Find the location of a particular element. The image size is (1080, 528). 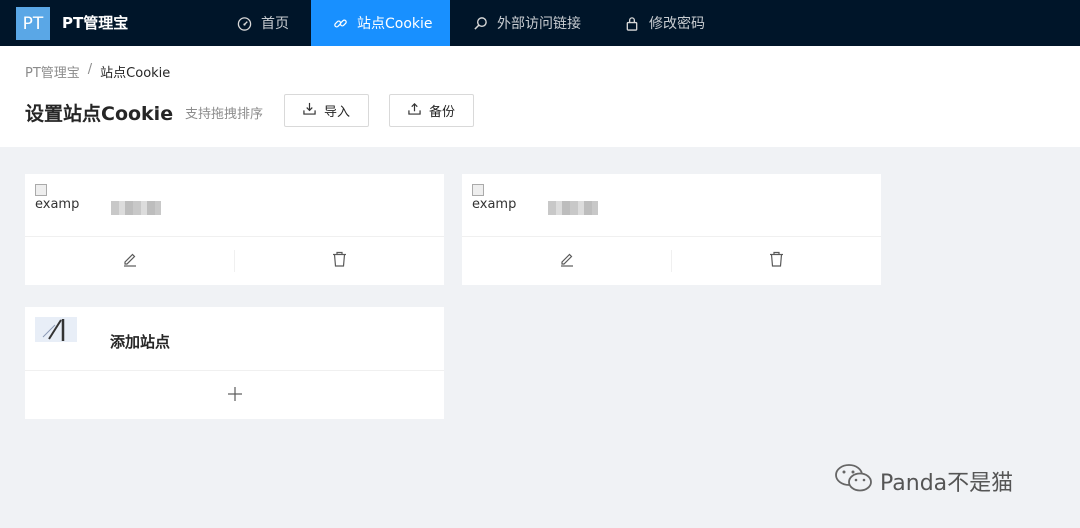

add-site-title: 添加站点 is located at coordinates (140, 342).